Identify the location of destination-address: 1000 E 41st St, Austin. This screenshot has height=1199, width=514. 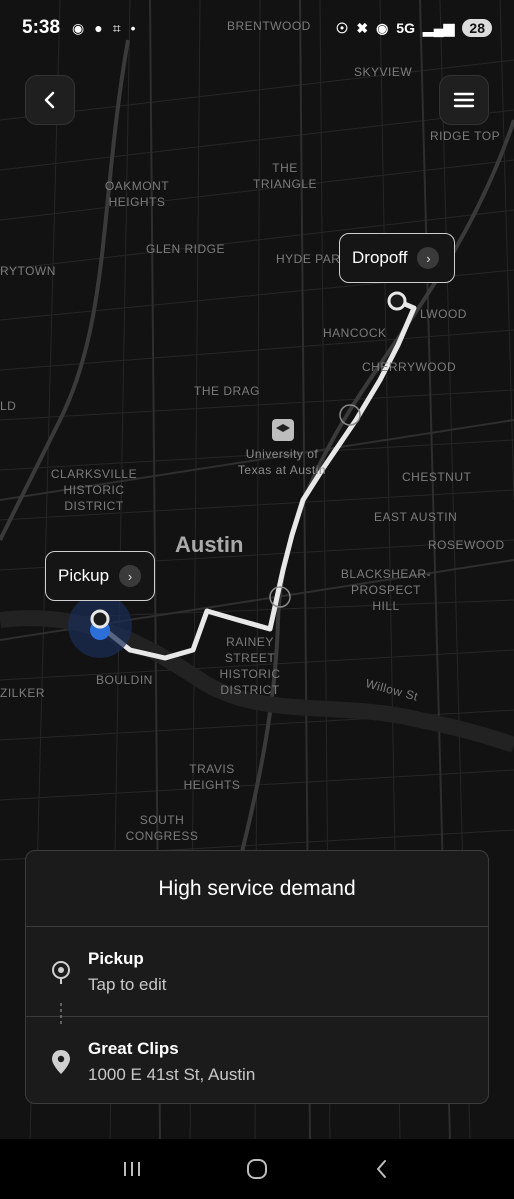
(172, 1074).